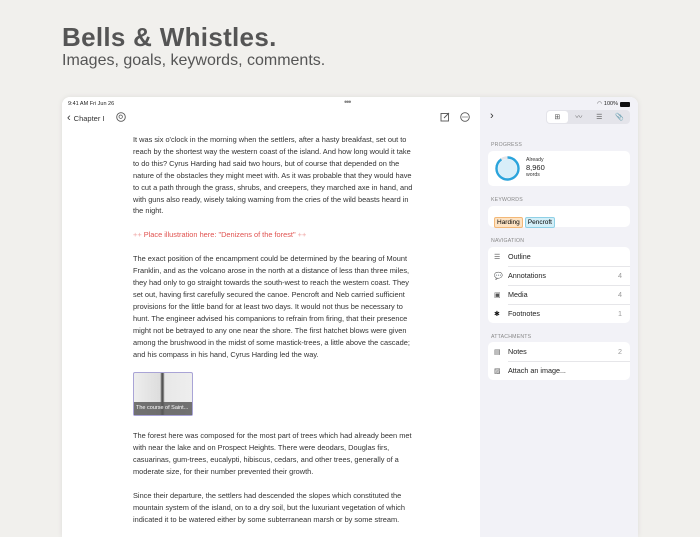 The image size is (700, 537). Describe the element at coordinates (497, 371) in the screenshot. I see `image-icon: ▨` at that location.